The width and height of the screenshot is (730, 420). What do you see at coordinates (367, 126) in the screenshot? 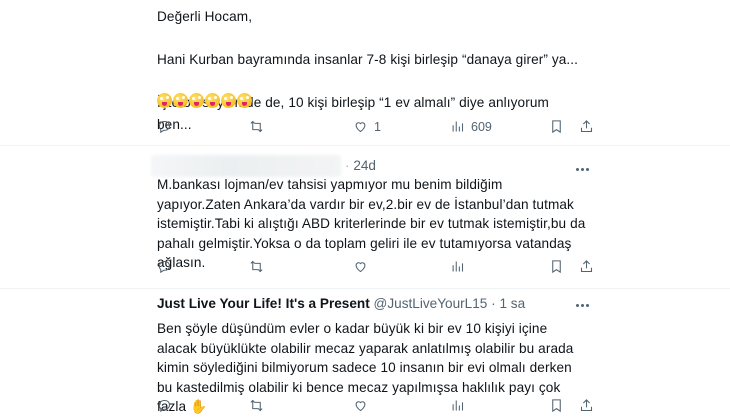
I see `like-button: 1` at bounding box center [367, 126].